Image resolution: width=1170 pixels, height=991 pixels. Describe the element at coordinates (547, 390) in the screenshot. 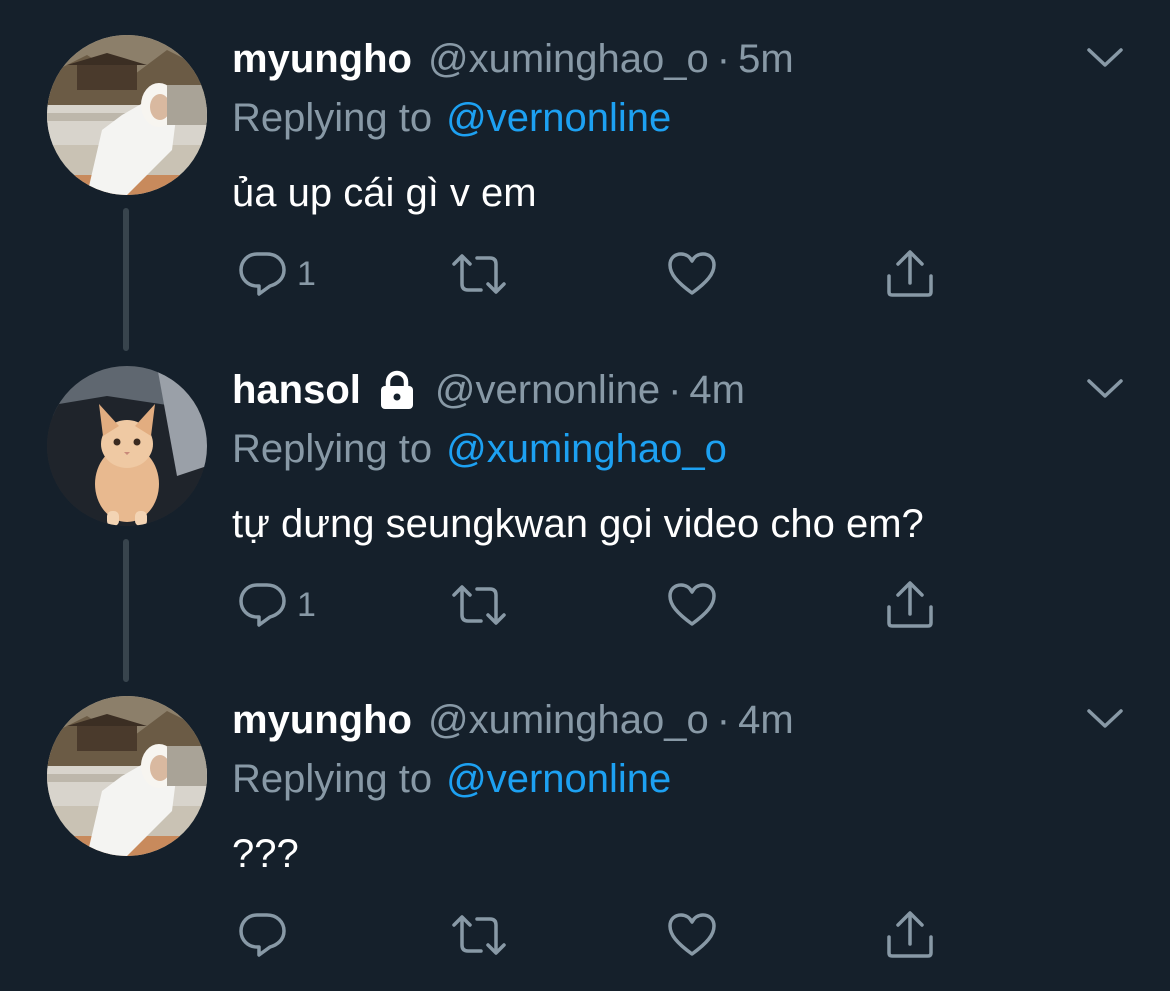

I see `user-handle: @vernonline` at that location.